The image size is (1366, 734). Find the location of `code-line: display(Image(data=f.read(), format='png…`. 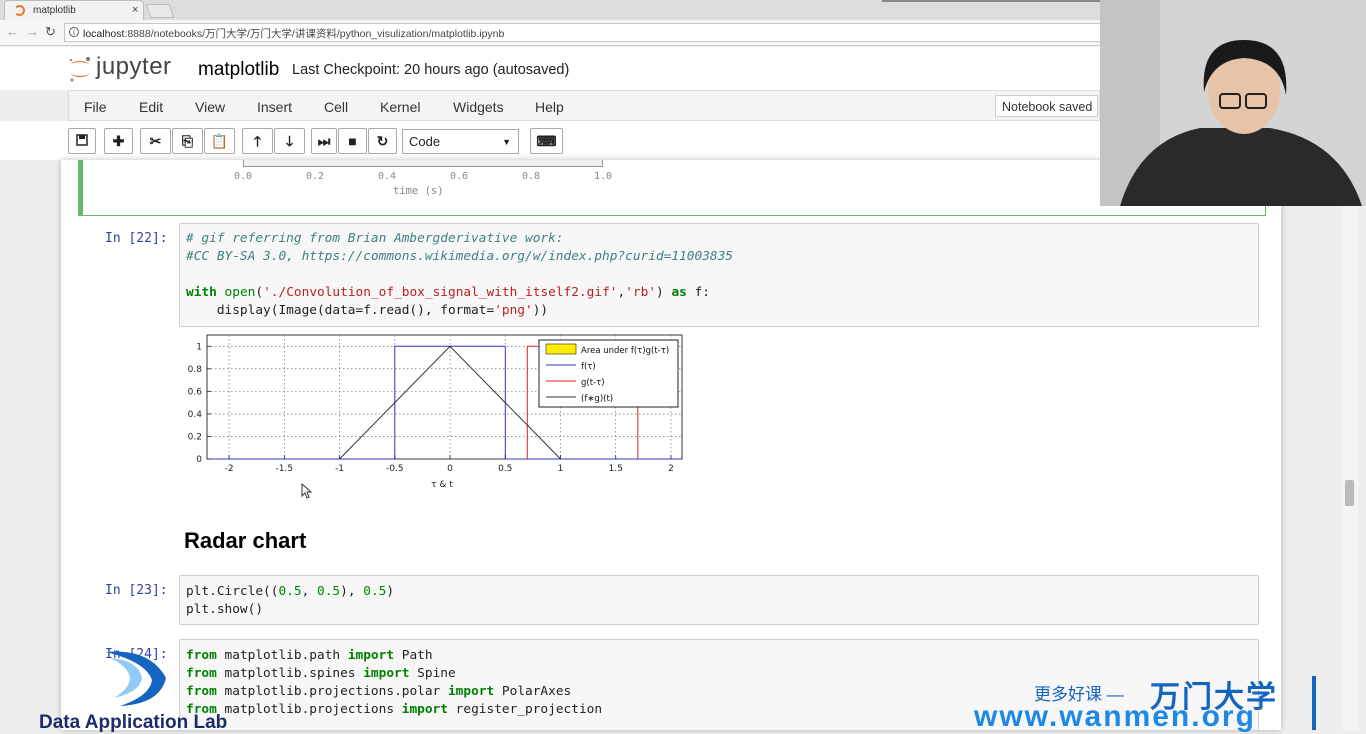

code-line: display(Image(data=f.read(), format='png… is located at coordinates (367, 310).